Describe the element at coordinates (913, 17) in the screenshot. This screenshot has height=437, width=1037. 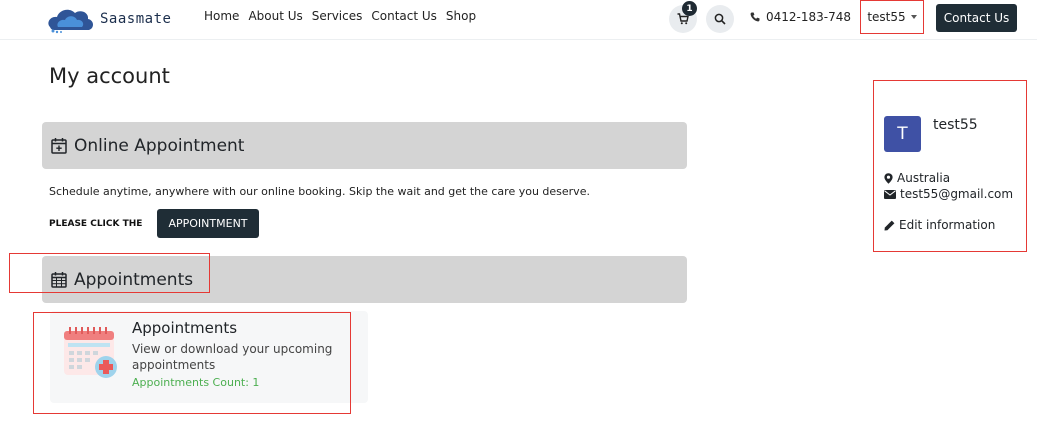
I see `chevron-down-icon` at that location.